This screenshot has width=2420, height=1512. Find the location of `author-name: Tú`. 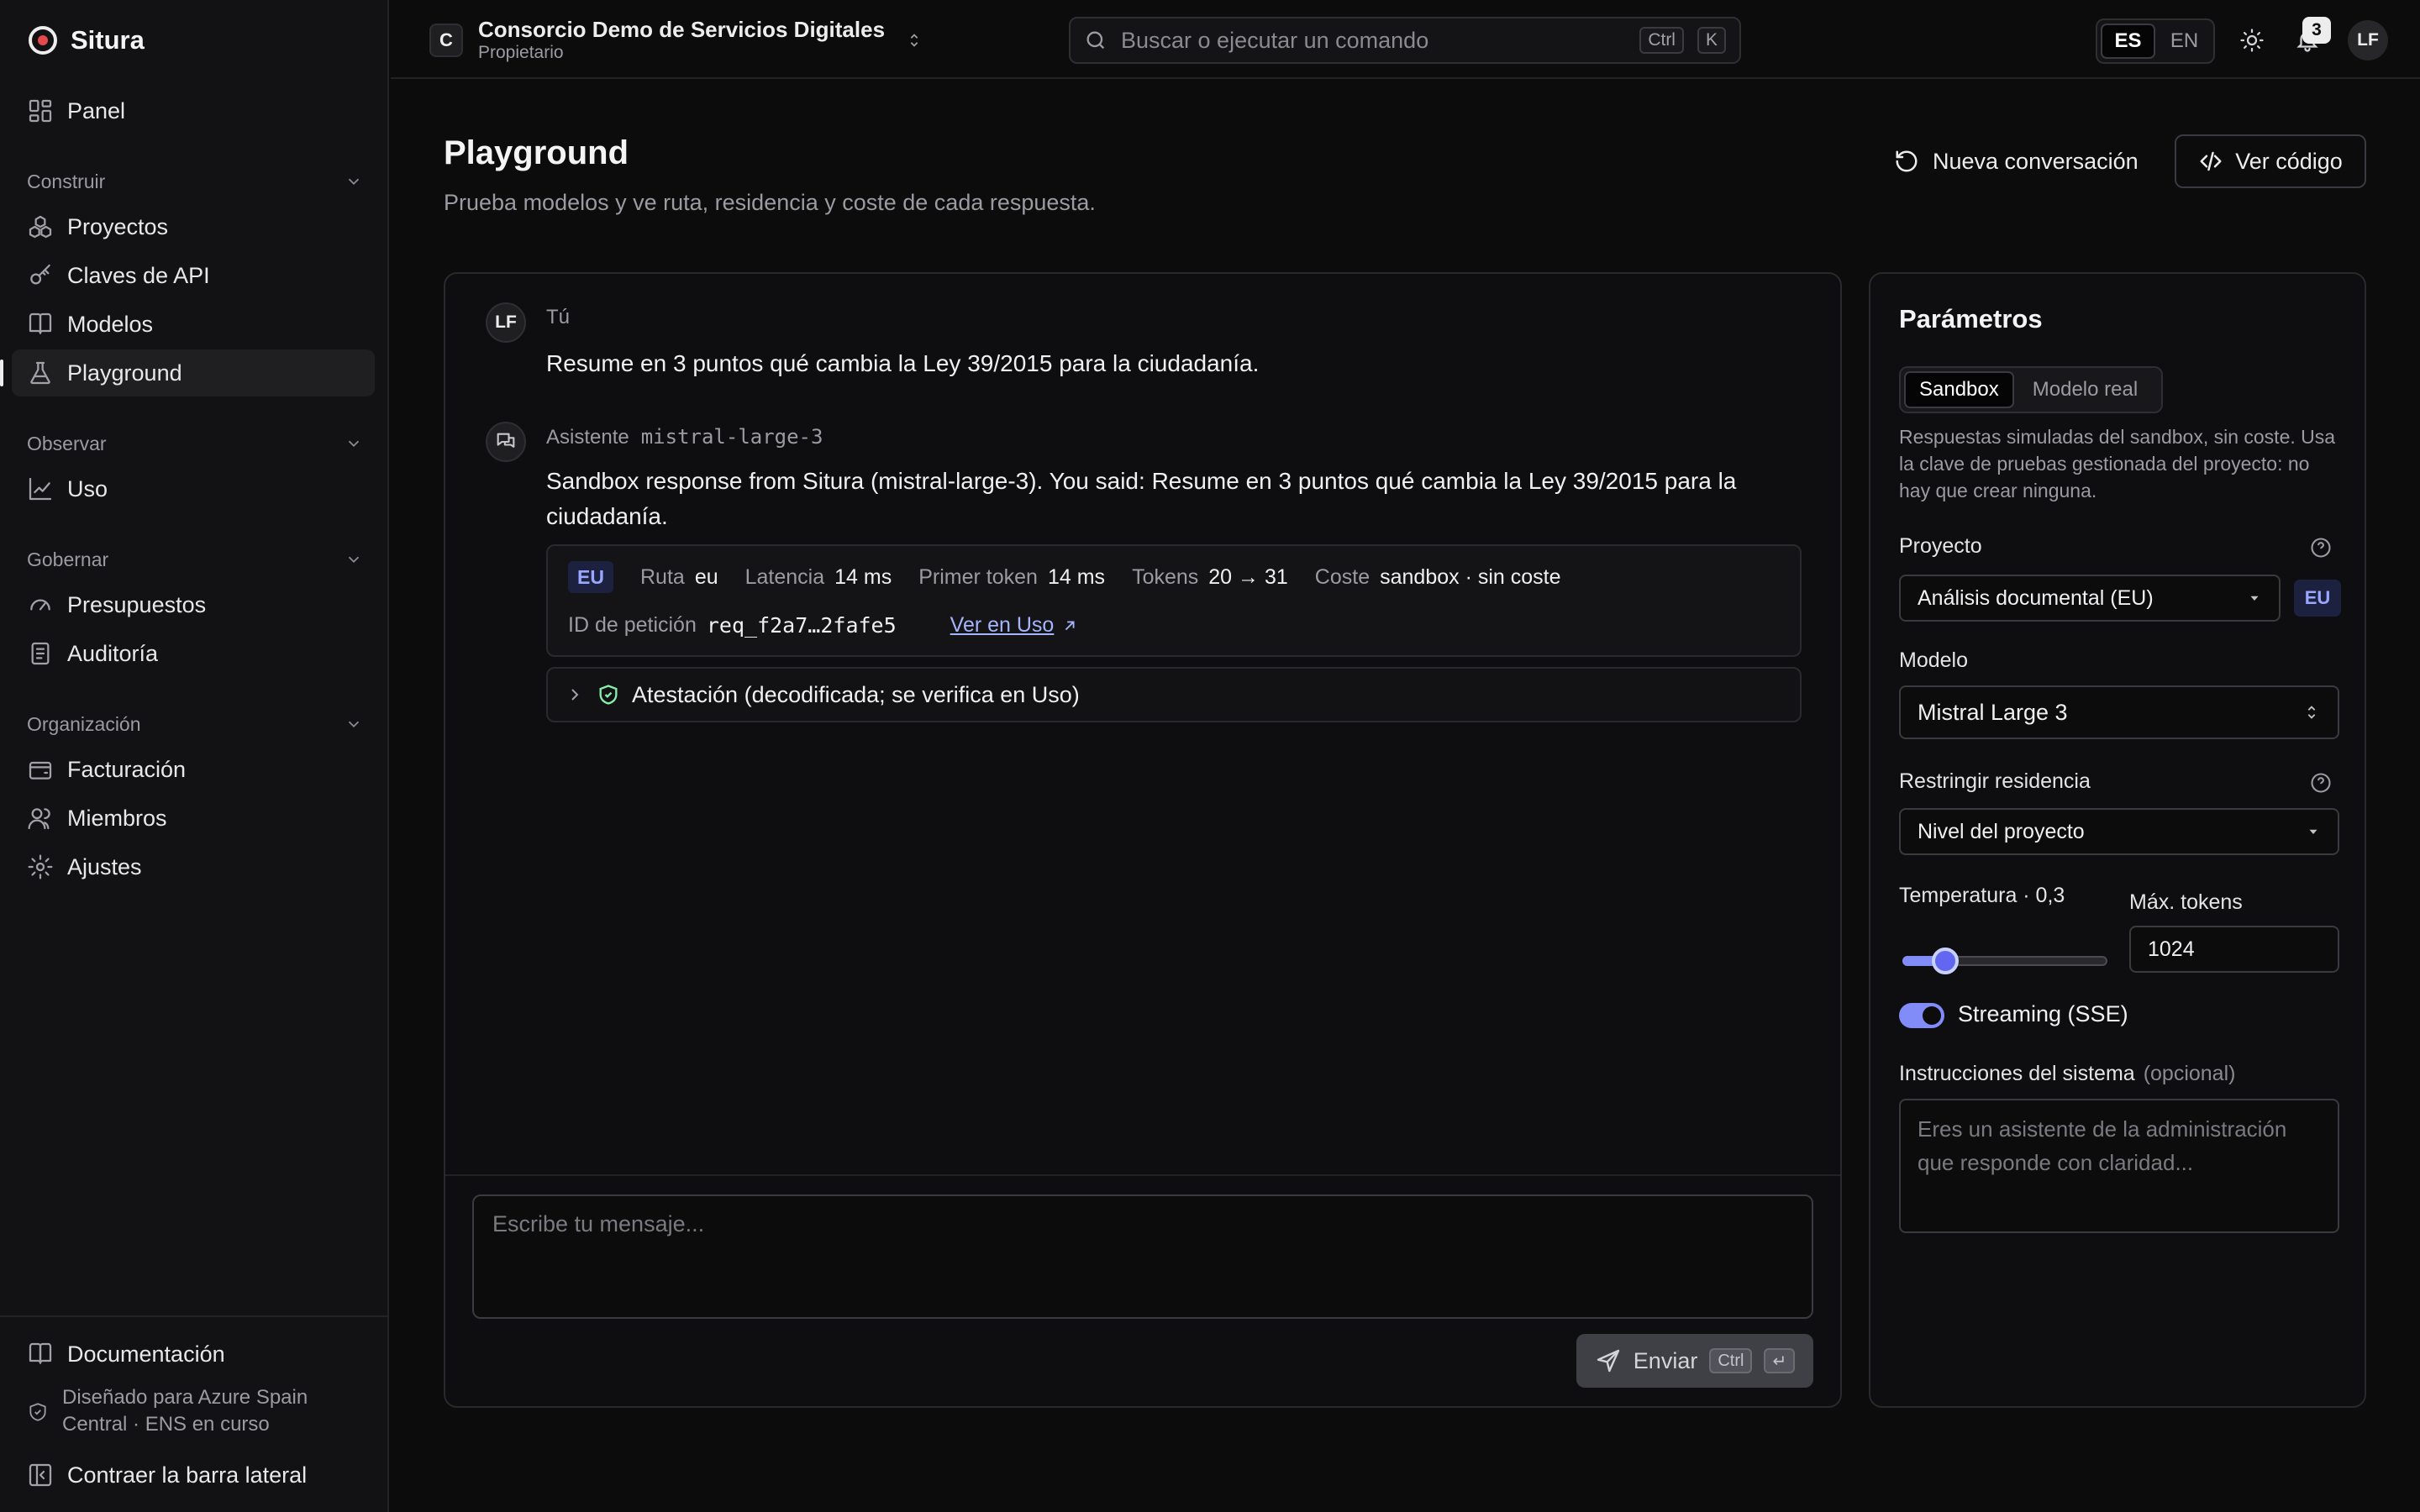

author-name: Tú is located at coordinates (558, 317).